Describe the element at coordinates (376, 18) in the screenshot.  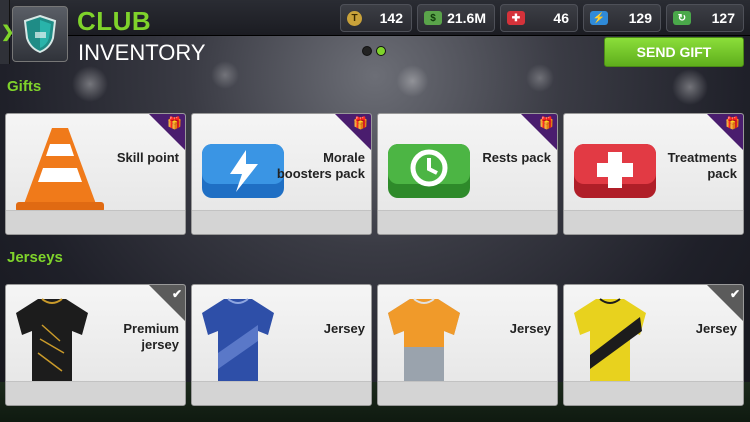
I see `currency-tokens: T 142` at that location.